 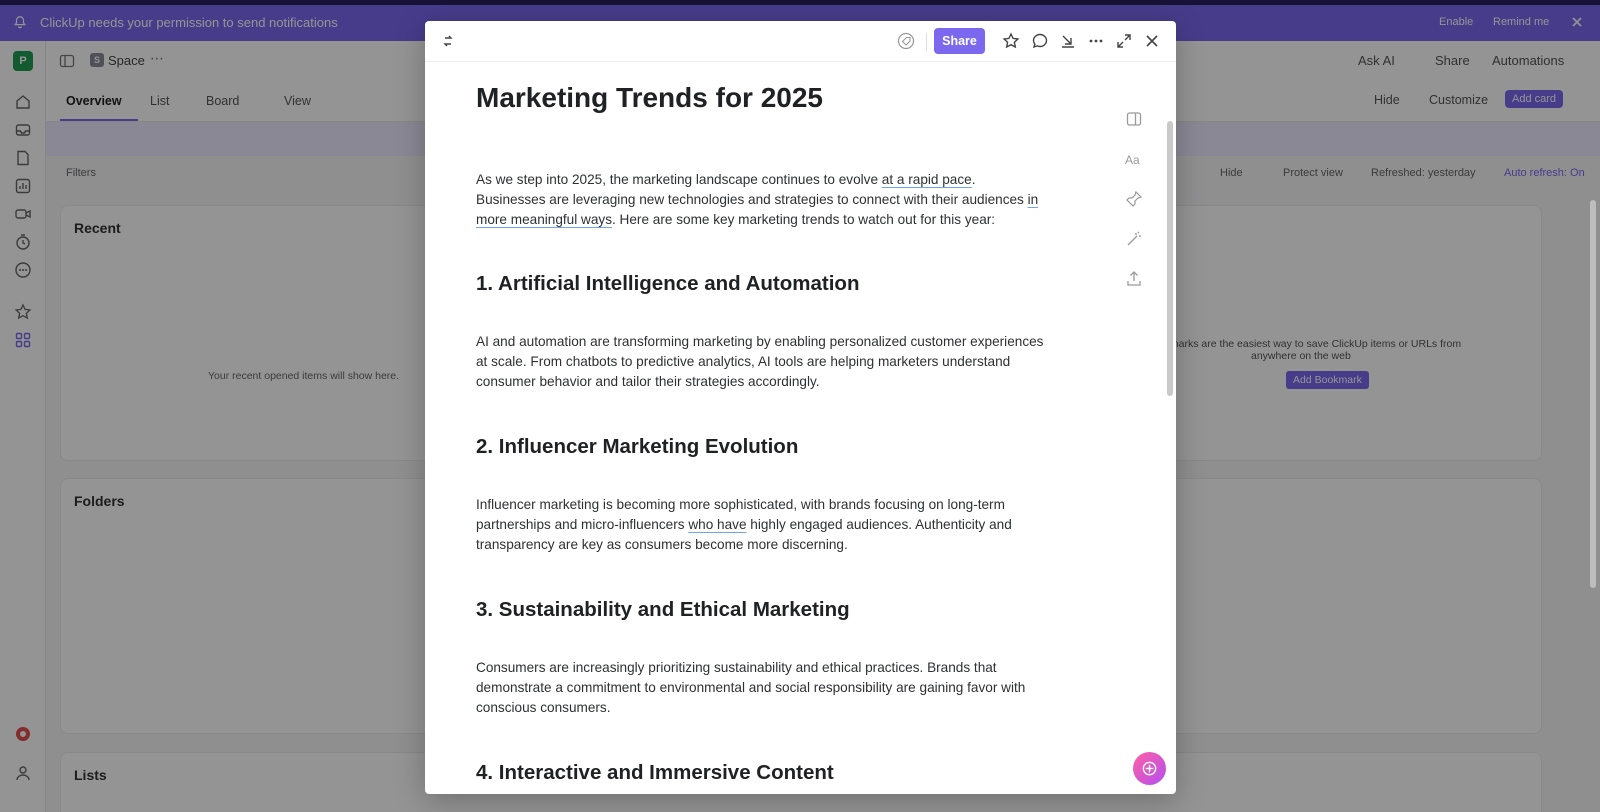 I want to click on header-divider, so click(x=926, y=42).